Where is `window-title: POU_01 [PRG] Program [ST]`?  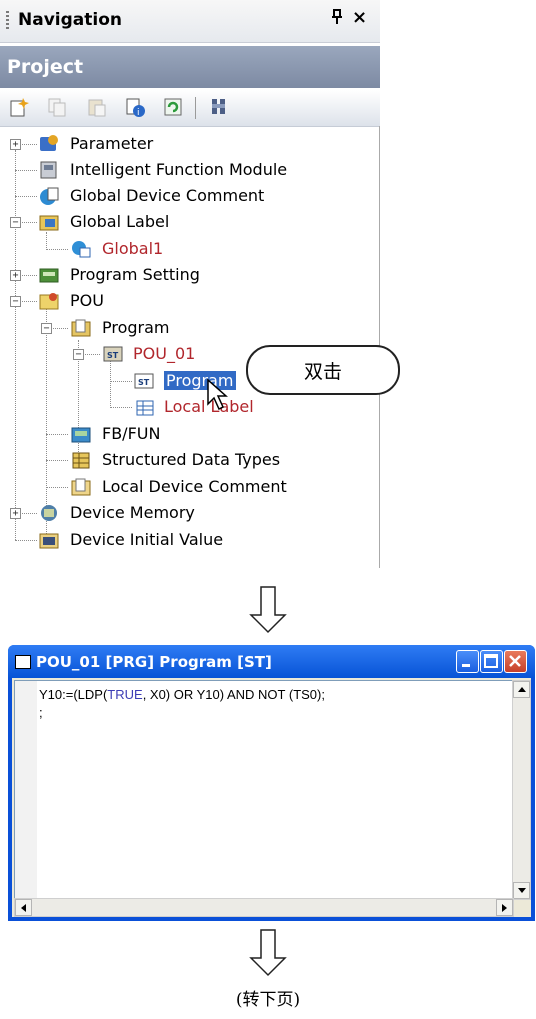 window-title: POU_01 [PRG] Program [ST] is located at coordinates (154, 662).